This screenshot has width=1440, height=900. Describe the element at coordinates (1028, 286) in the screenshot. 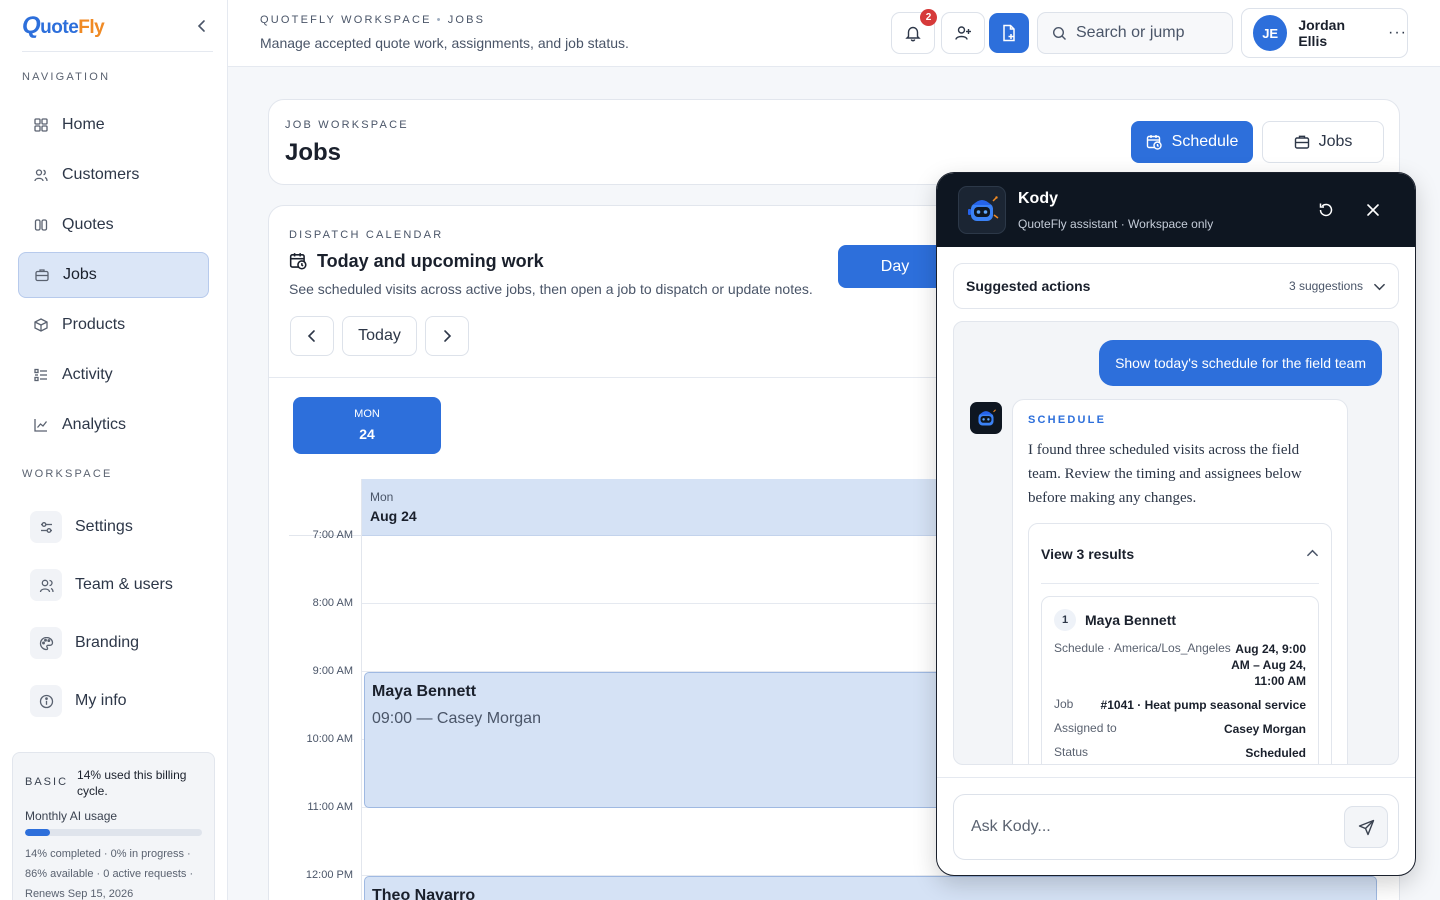

I see `suggested-actions-title: Suggested actions` at that location.